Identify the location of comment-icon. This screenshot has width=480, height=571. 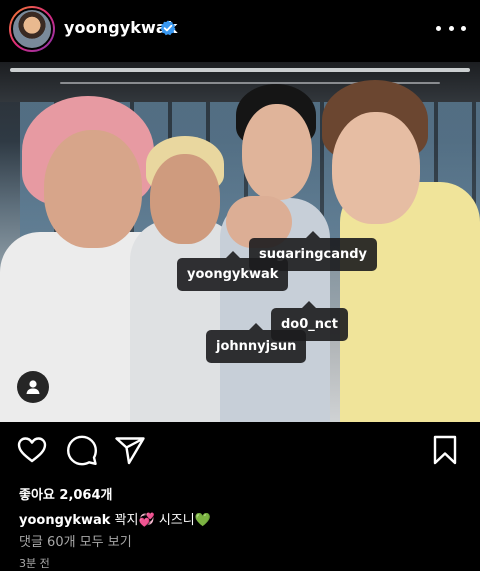
(82, 450).